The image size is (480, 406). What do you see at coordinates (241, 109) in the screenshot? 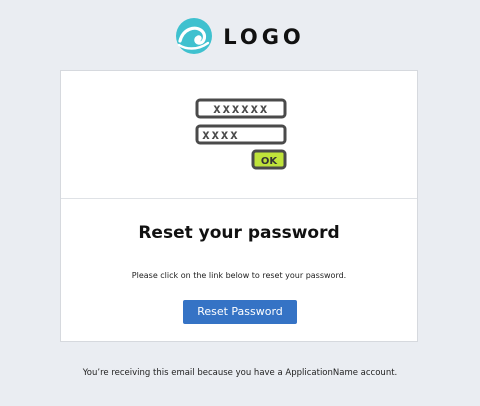
I see `password-mask-1: xxxxxx` at bounding box center [241, 109].